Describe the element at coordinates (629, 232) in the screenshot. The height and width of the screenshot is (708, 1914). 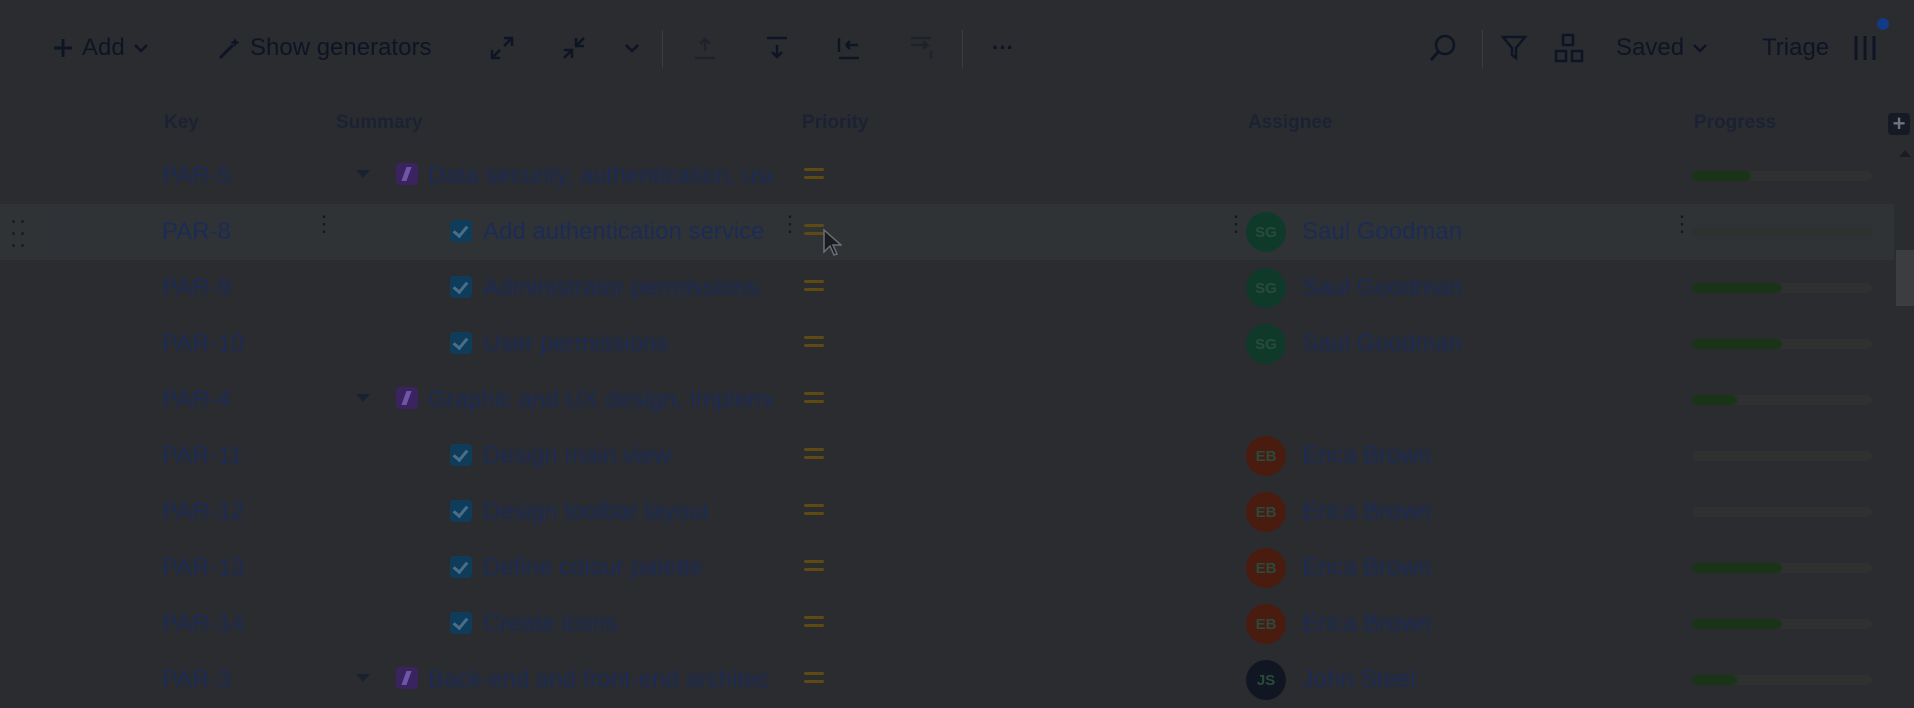
I see `issue-summary: Add authentication service` at that location.